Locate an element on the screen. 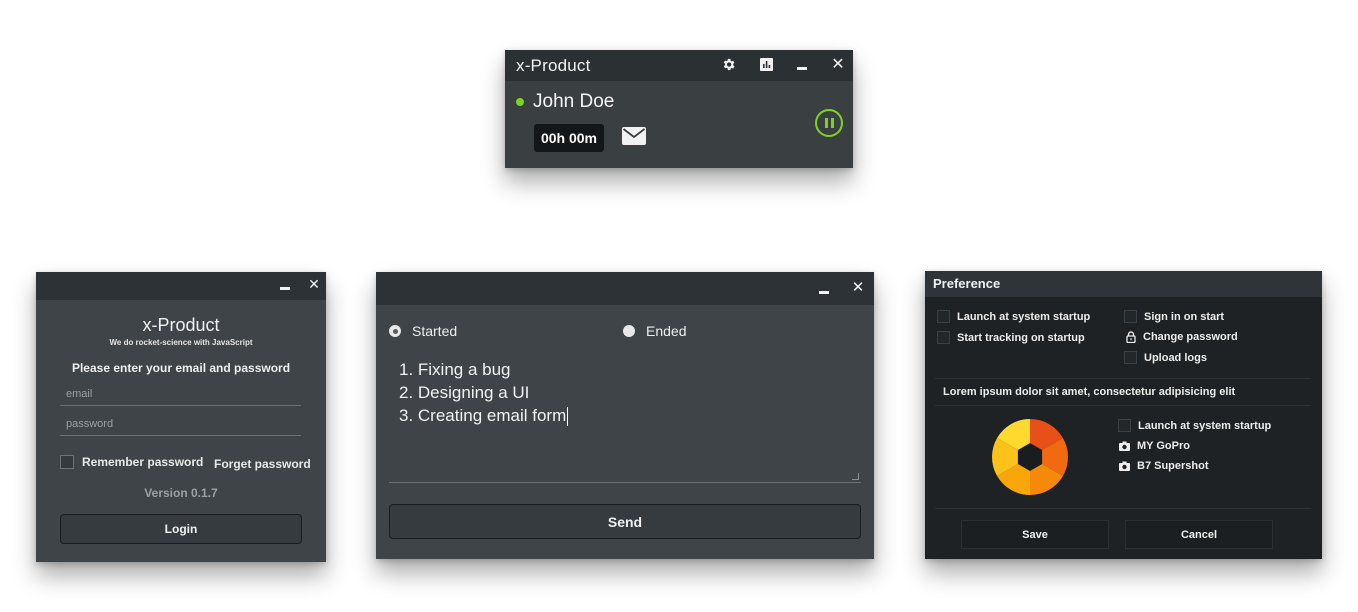 The height and width of the screenshot is (612, 1358). remember-password-label: Remember password is located at coordinates (143, 462).